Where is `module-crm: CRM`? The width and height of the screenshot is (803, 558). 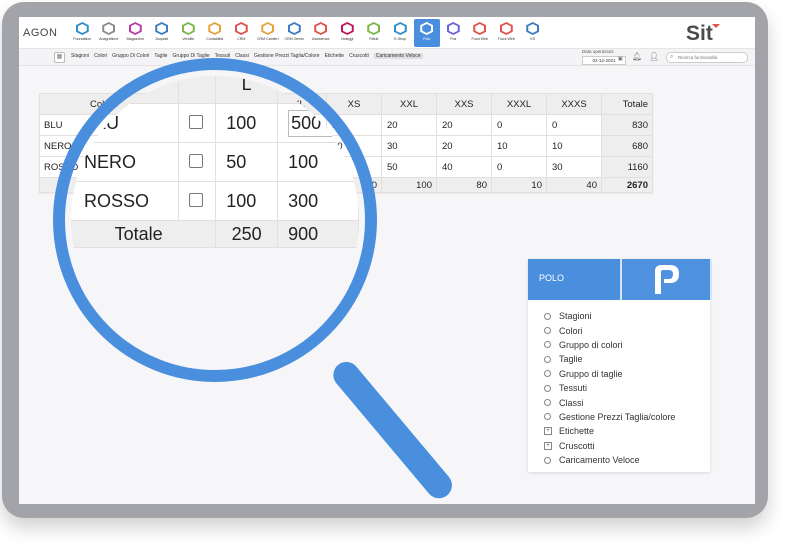 module-crm: CRM is located at coordinates (241, 33).